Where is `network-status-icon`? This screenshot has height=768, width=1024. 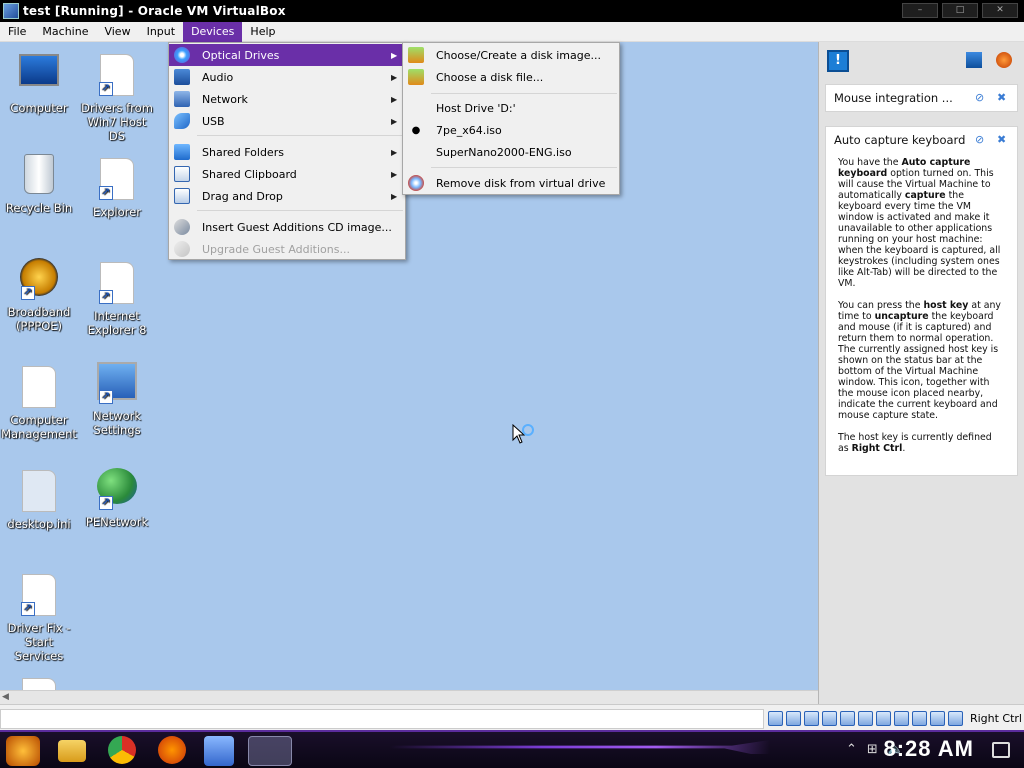 network-status-icon is located at coordinates (829, 718).